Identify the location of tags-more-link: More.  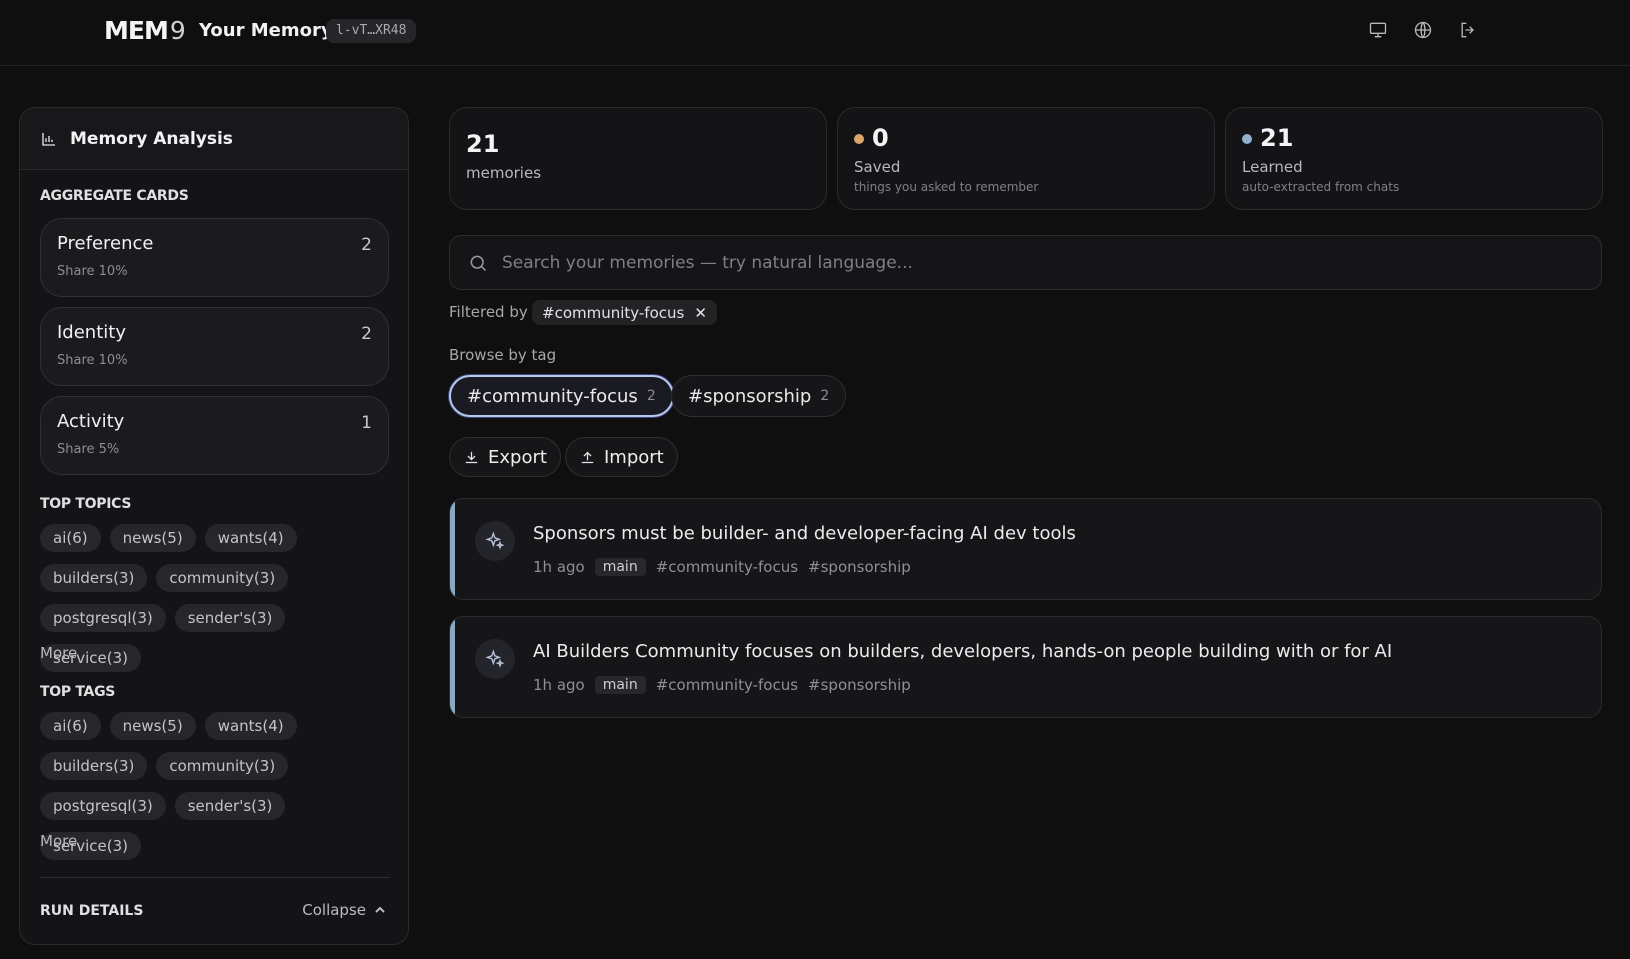
(58, 841).